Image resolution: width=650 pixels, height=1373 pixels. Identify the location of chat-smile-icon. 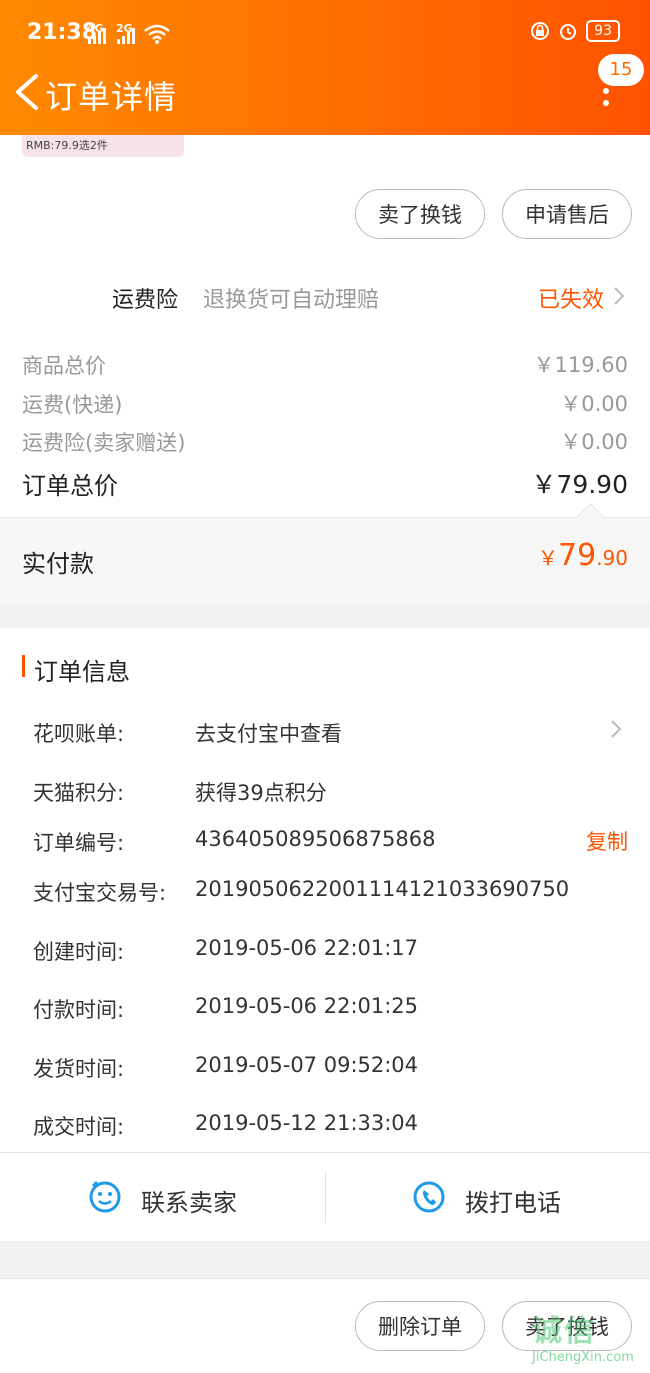
(105, 1196).